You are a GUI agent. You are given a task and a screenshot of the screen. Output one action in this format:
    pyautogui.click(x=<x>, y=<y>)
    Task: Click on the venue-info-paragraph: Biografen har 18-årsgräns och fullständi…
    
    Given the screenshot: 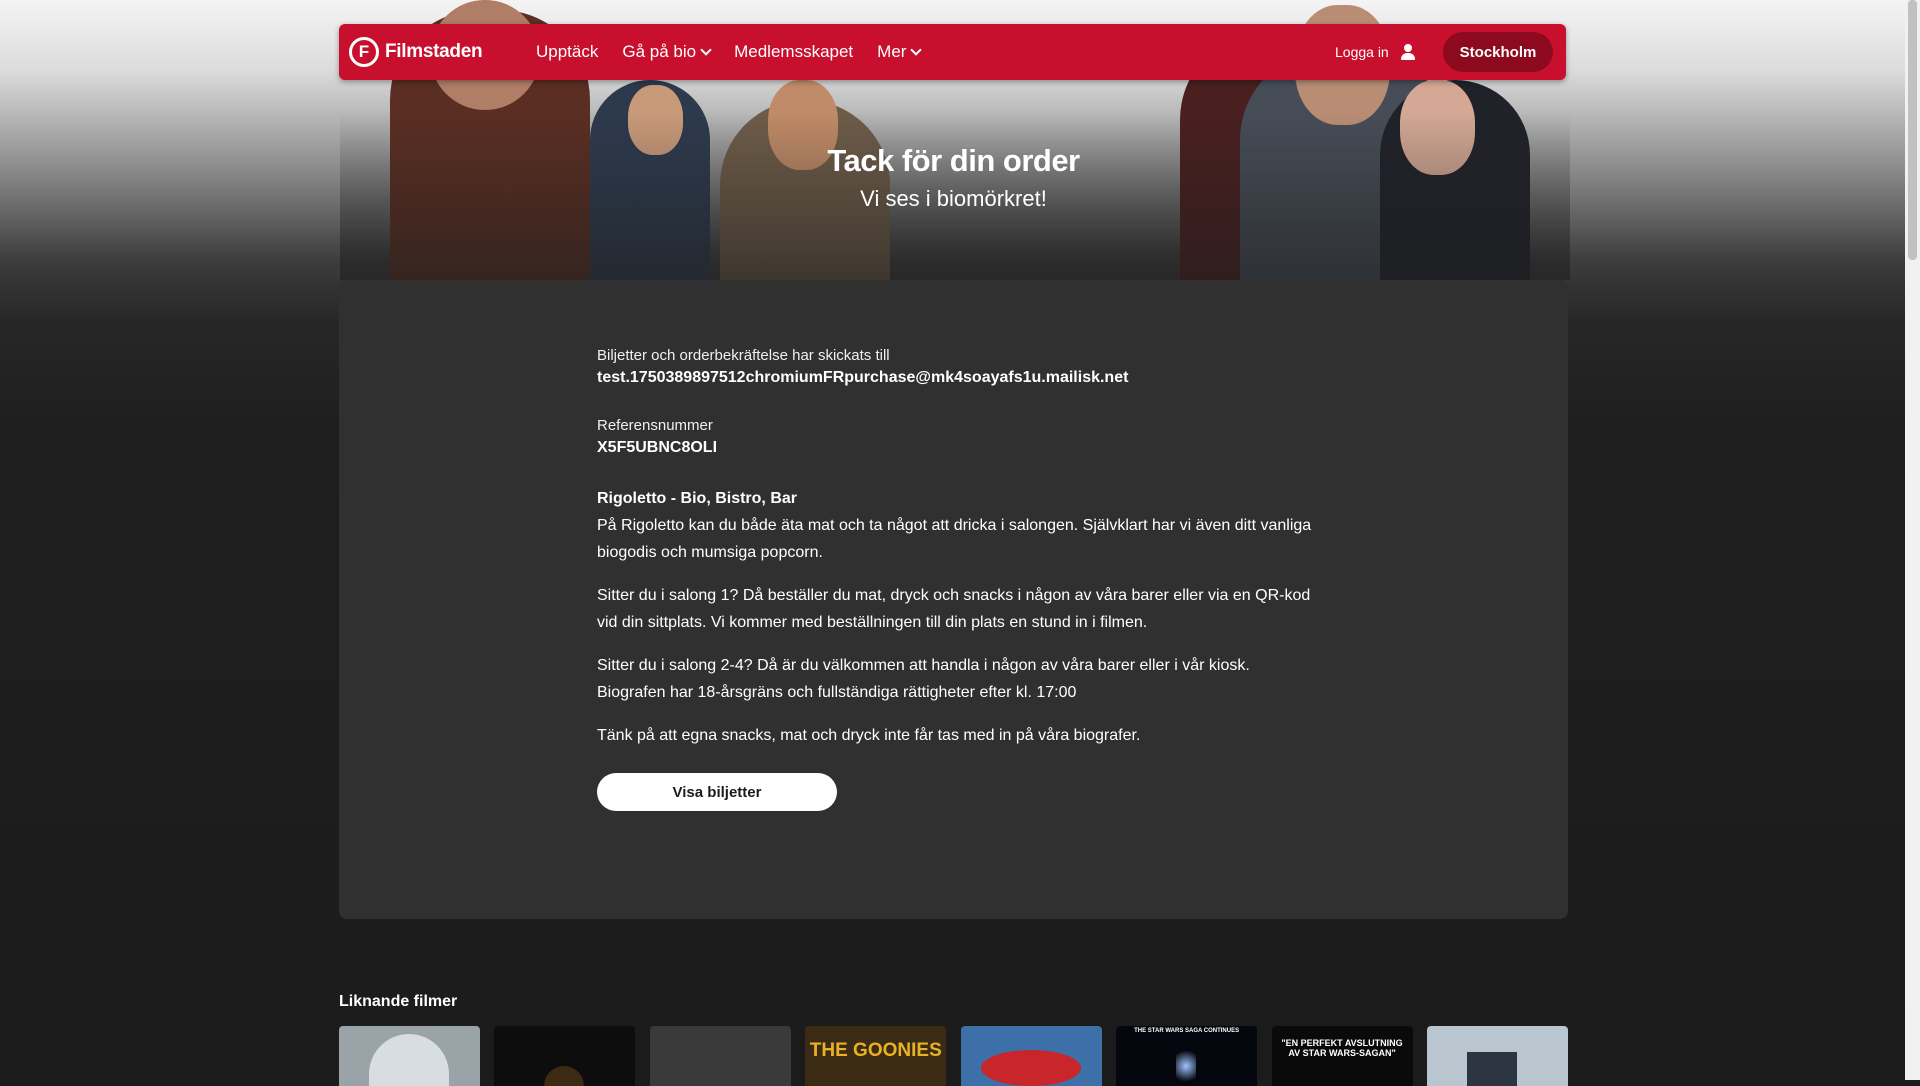 What is the action you would take?
    pyautogui.click(x=837, y=692)
    